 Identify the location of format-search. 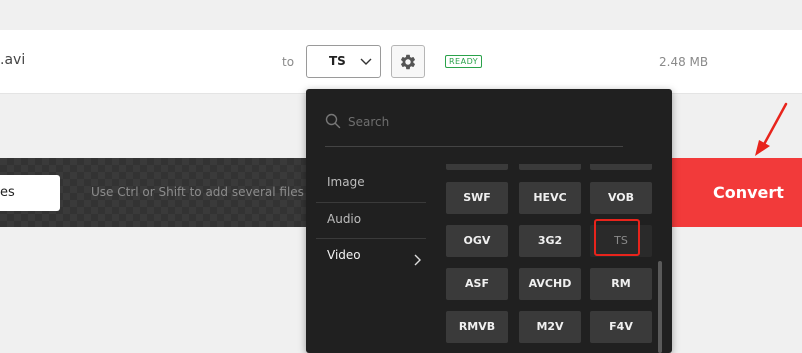
(474, 125).